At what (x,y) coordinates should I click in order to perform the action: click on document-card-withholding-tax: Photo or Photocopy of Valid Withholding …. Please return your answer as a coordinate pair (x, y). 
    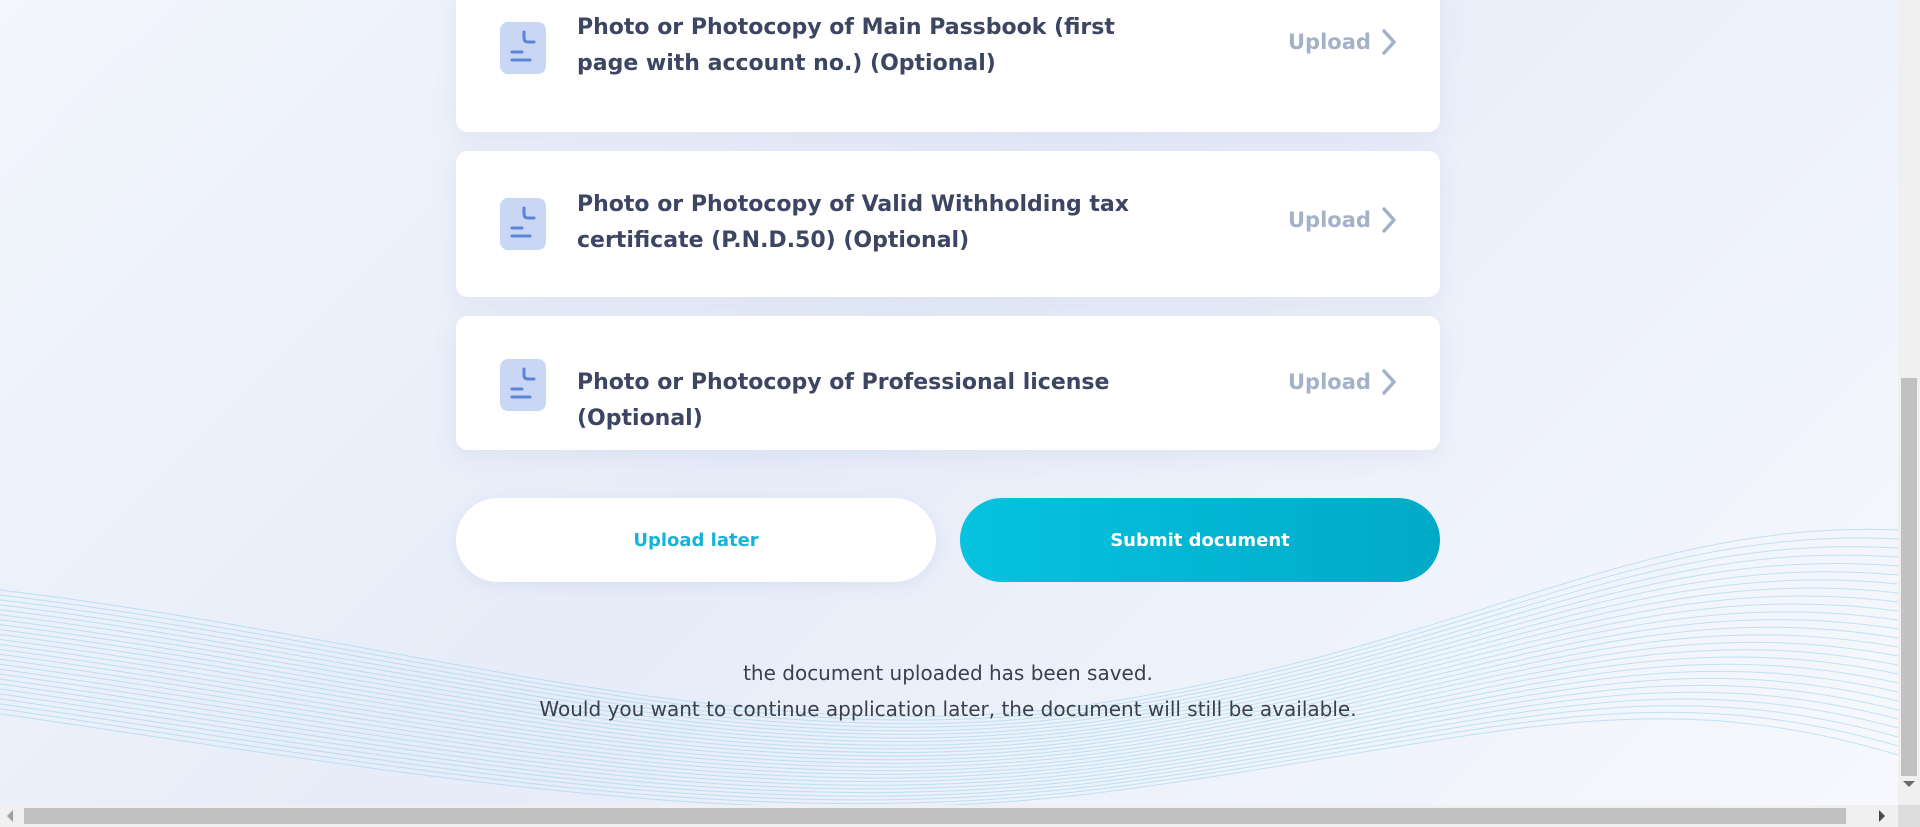
    Looking at the image, I should click on (948, 224).